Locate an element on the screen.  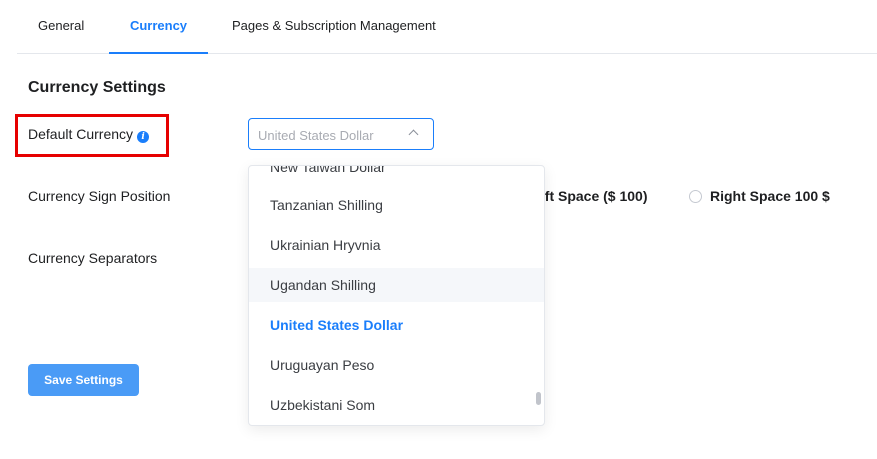
dropdown-option: Ukrainian Hryvnia is located at coordinates (396, 245).